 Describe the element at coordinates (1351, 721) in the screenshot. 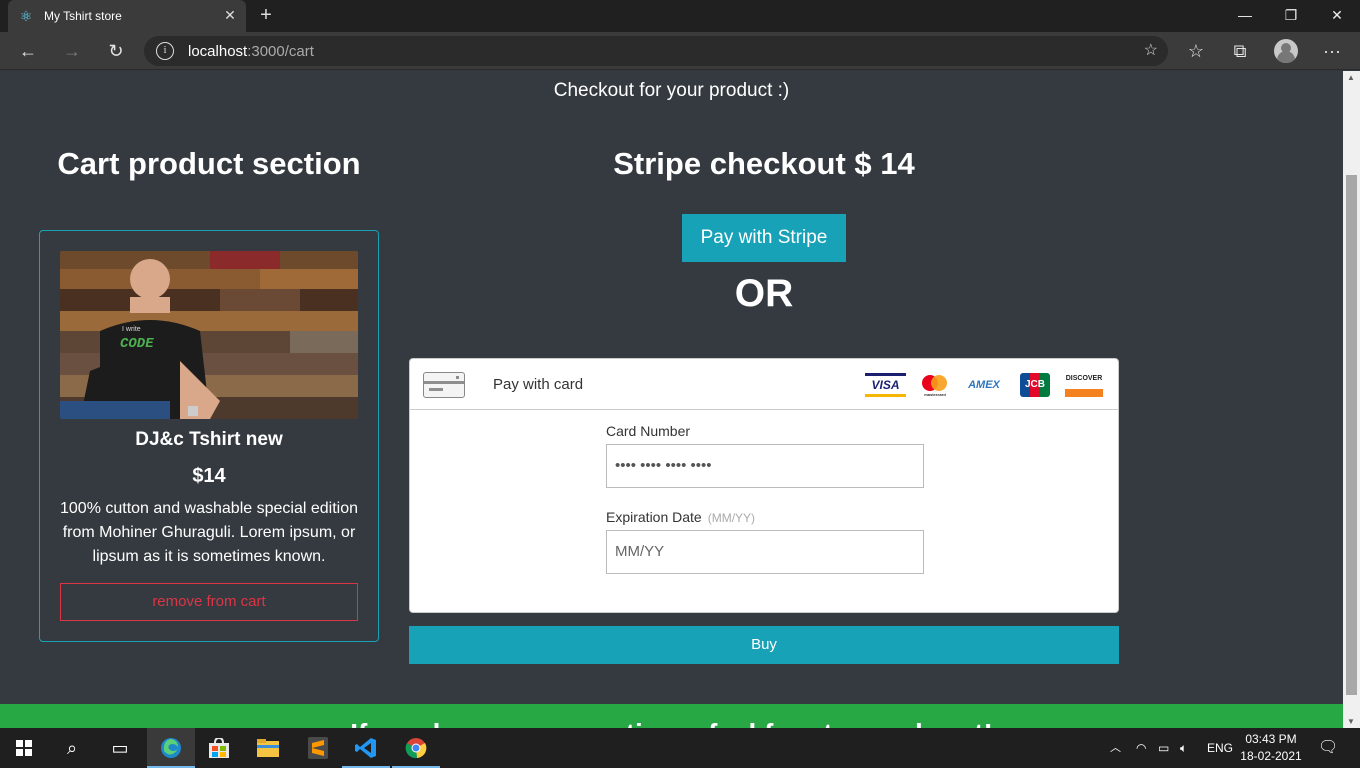

I see `scroll-down-icon: ▼` at that location.